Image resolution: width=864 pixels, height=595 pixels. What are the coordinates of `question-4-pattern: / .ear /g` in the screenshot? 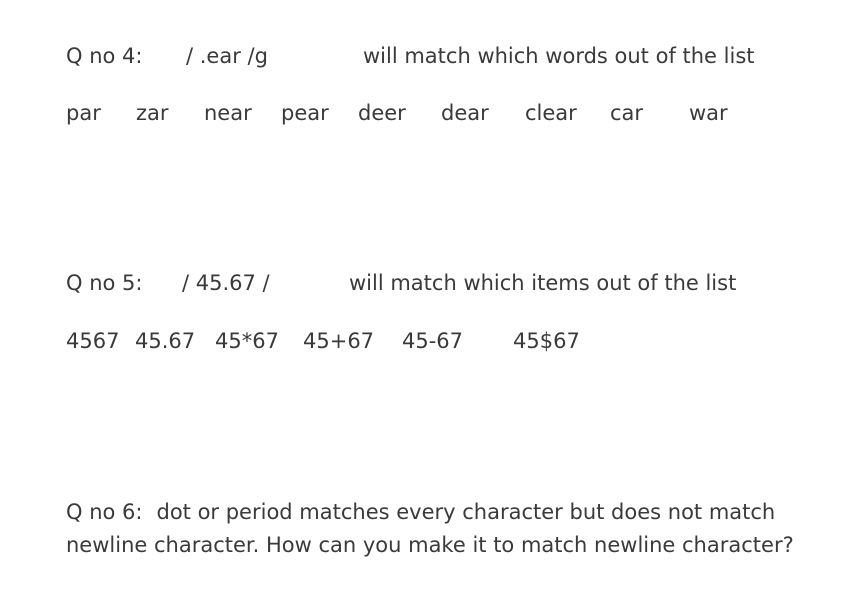 It's located at (227, 56).